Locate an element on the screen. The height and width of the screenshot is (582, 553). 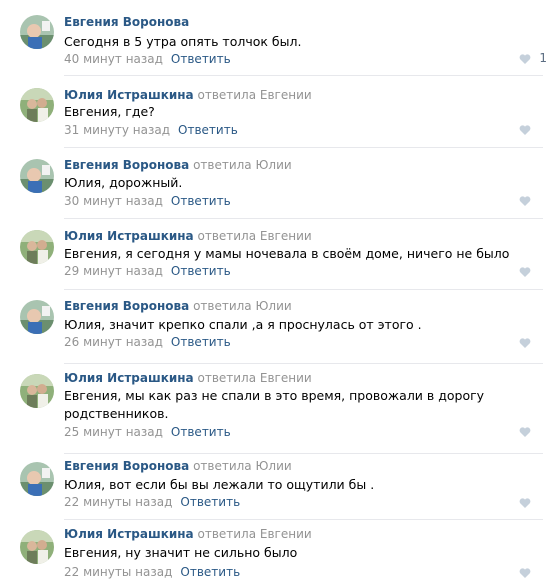
comment-meta: 25 минут назад Ответить is located at coordinates (147, 432).